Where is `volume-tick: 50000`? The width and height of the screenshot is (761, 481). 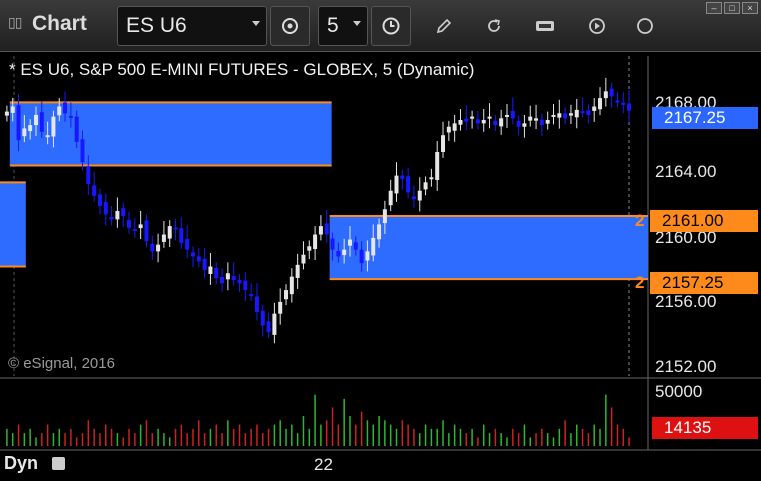
volume-tick: 50000 is located at coordinates (679, 391).